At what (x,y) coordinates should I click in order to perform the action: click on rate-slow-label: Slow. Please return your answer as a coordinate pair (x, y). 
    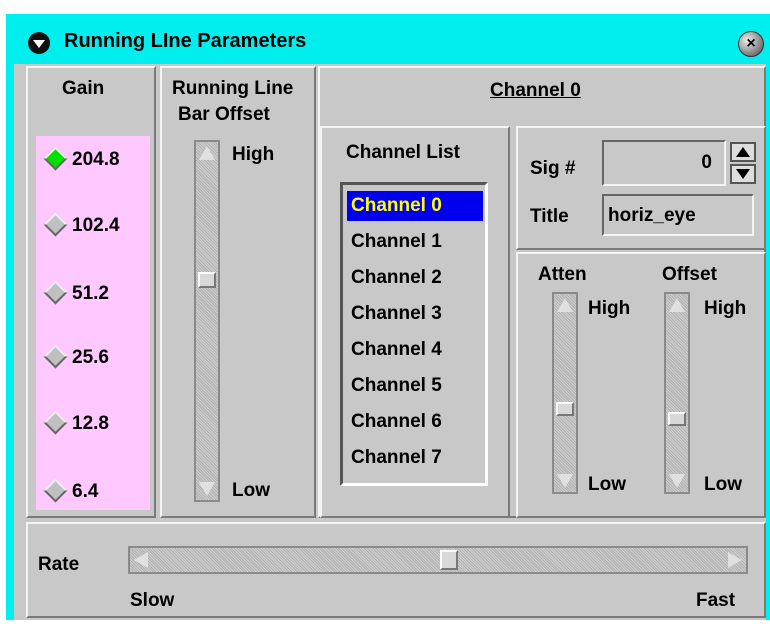
    Looking at the image, I should click on (152, 600).